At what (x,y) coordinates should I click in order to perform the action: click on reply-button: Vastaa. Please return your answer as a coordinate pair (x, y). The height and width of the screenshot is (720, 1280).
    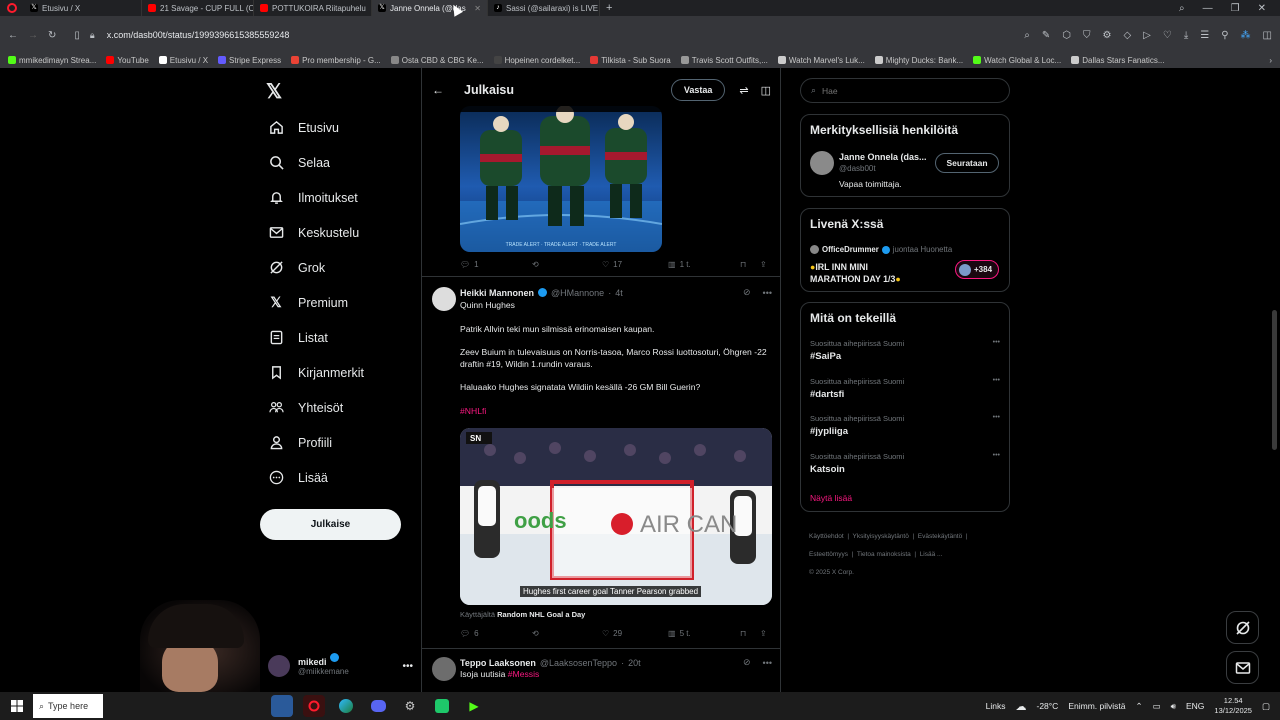
    Looking at the image, I should click on (698, 90).